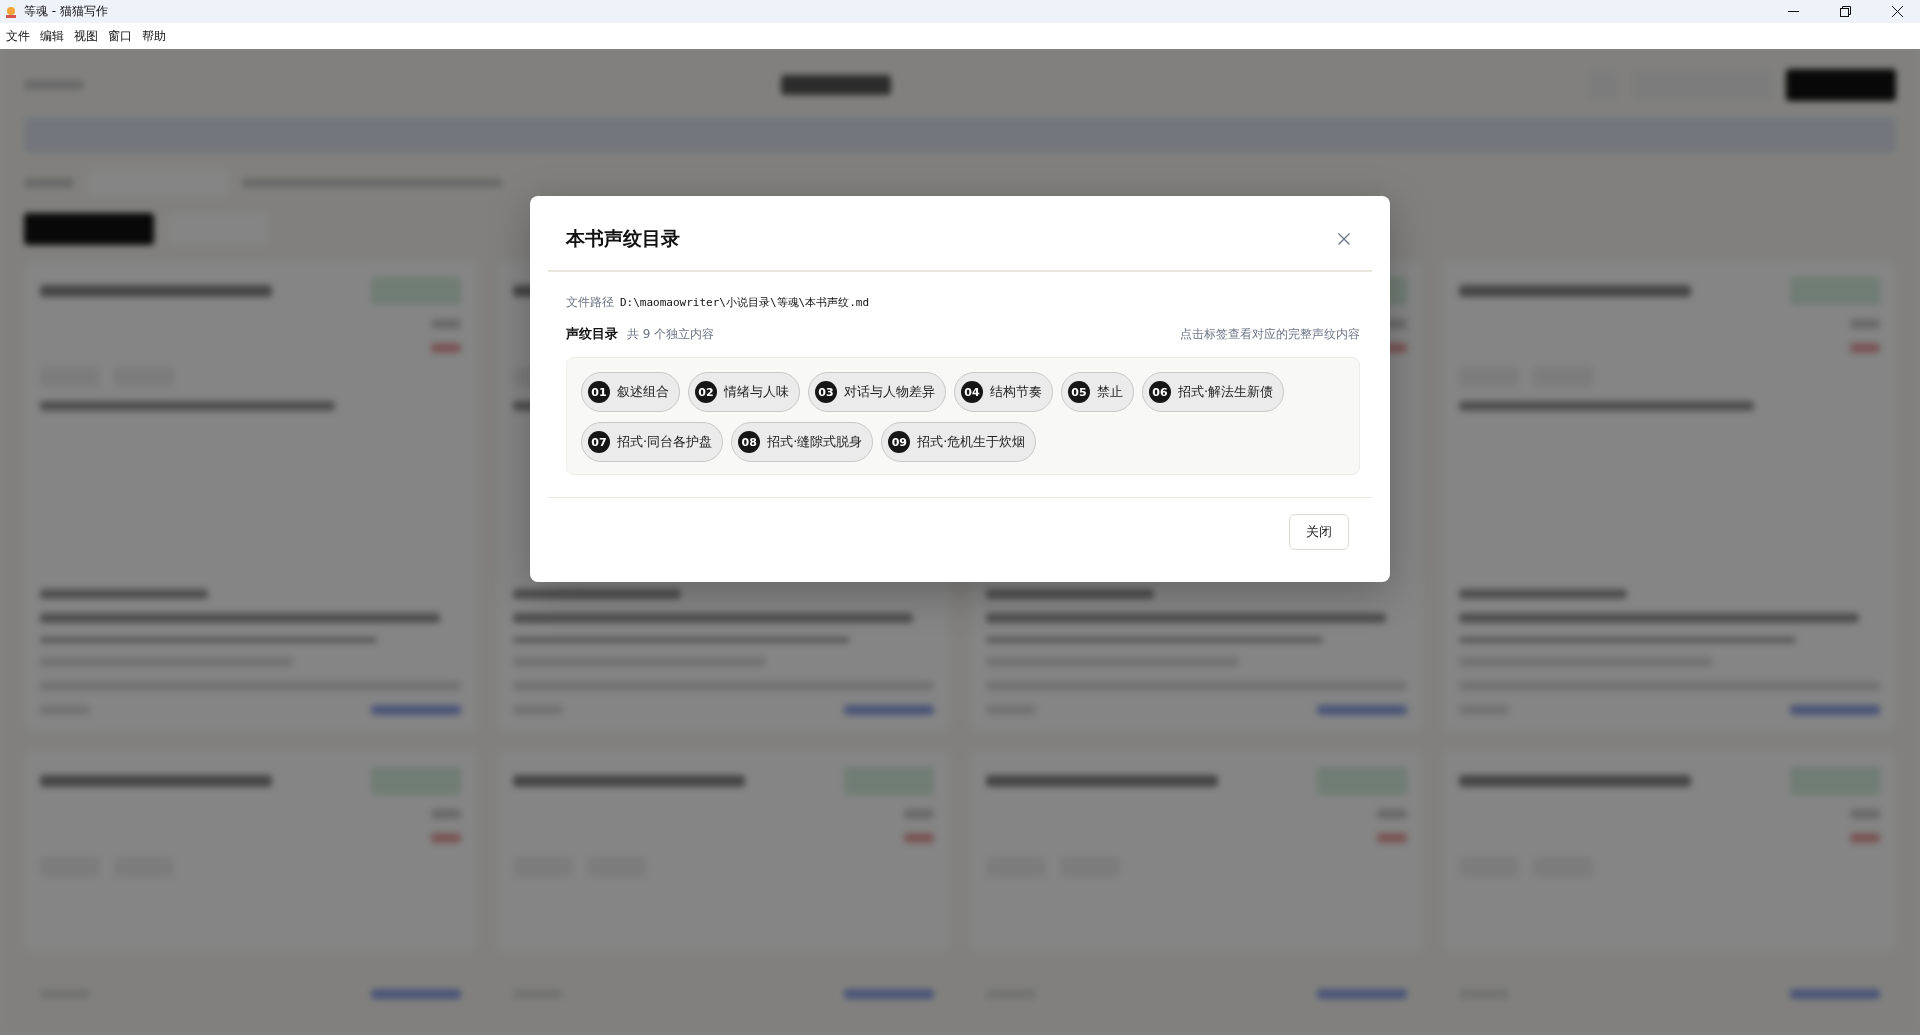 The image size is (1920, 1035). Describe the element at coordinates (1897, 11) in the screenshot. I see `close-icon` at that location.